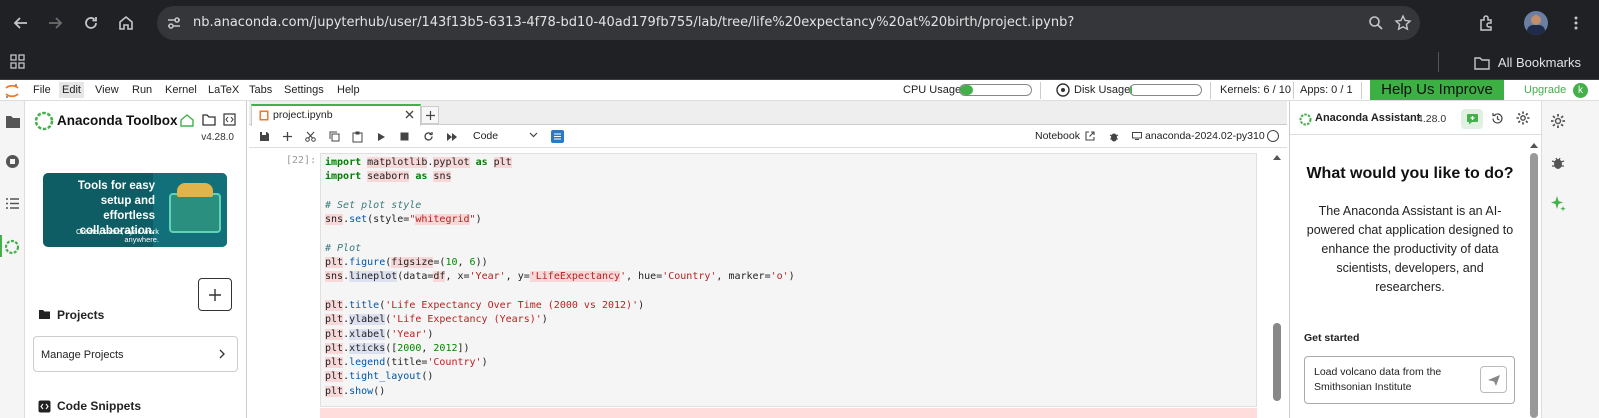 This screenshot has height=418, width=1599. Describe the element at coordinates (301, 160) in the screenshot. I see `execution-count: [22]:` at that location.